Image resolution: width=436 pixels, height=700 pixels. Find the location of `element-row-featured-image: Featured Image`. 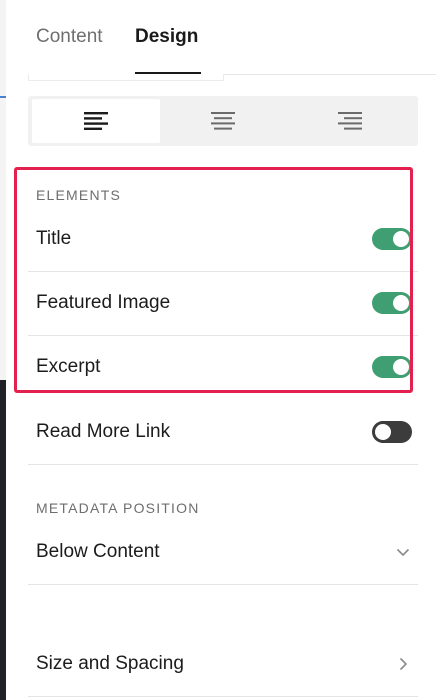

element-row-featured-image: Featured Image is located at coordinates (223, 303).